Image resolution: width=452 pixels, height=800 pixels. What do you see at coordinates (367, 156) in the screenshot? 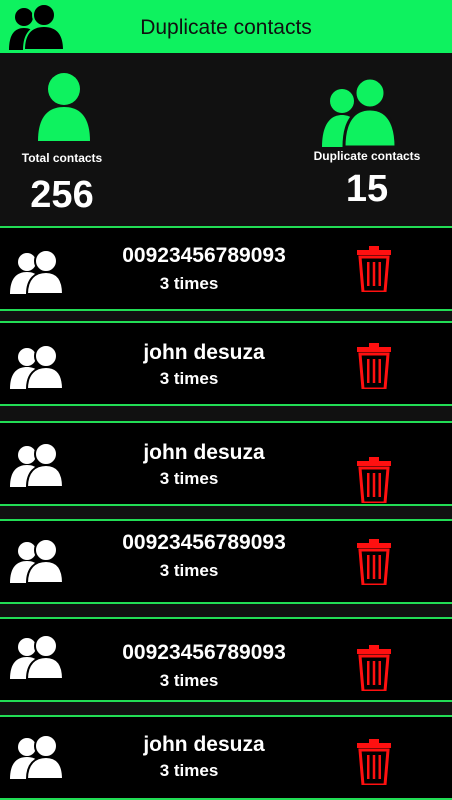
I see `duplicate-contacts-label: Duplicate contacts` at bounding box center [367, 156].